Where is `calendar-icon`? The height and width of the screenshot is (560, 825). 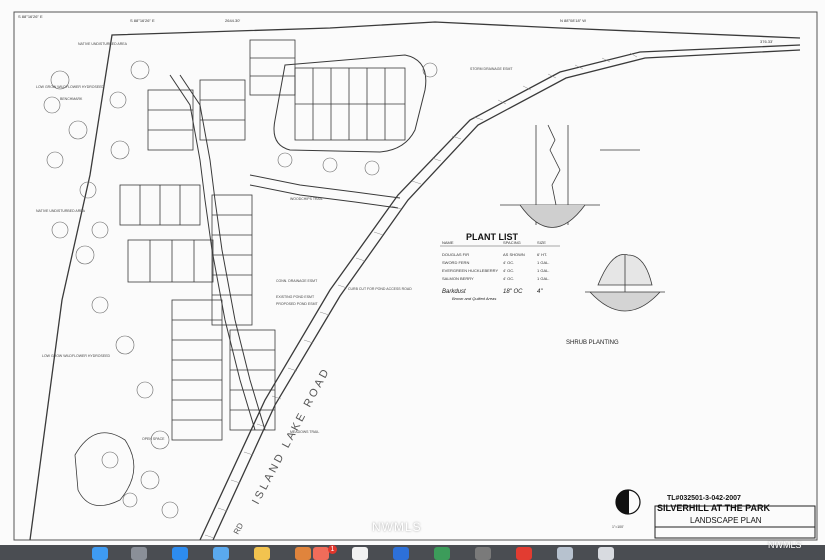
calendar-icon is located at coordinates (321, 553).